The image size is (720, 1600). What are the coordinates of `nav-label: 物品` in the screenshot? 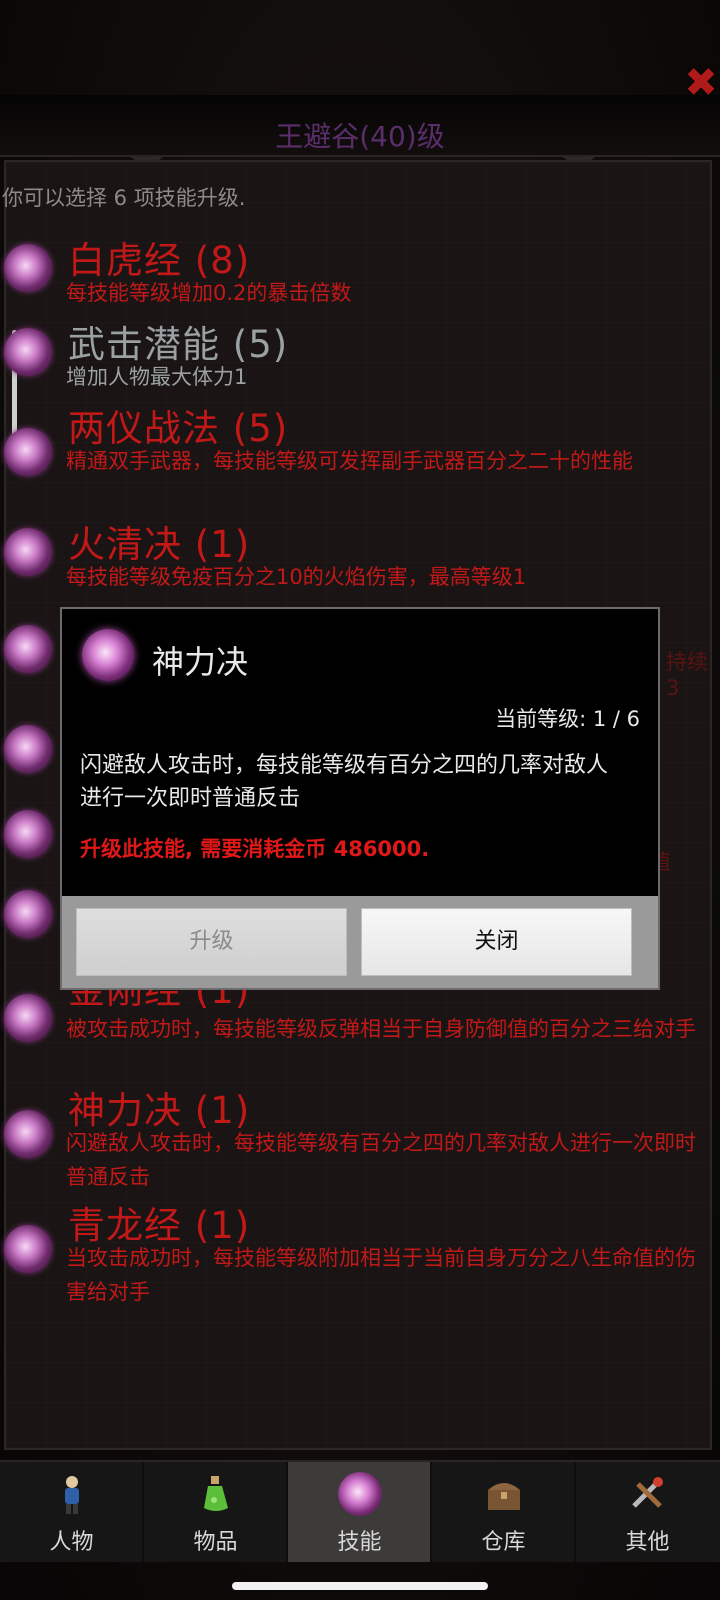 It's located at (215, 1542).